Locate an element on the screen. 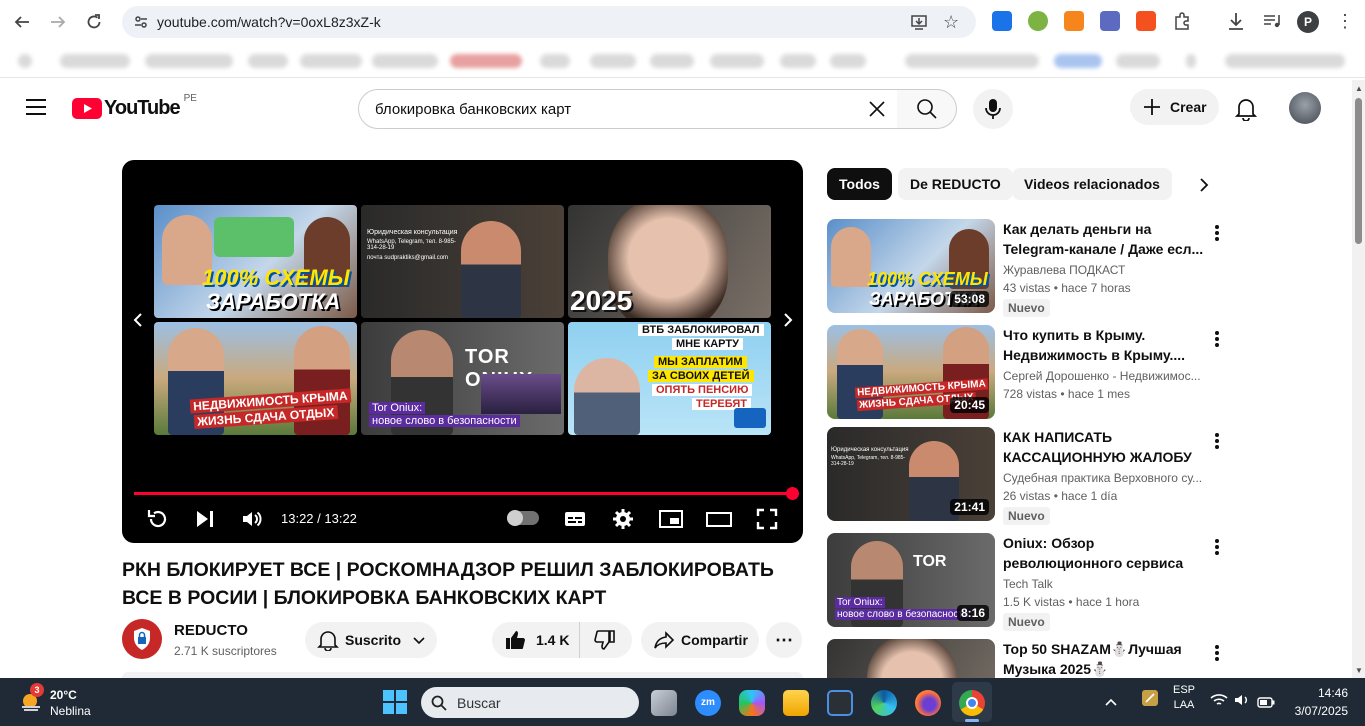  volume-icon is located at coordinates (252, 521).